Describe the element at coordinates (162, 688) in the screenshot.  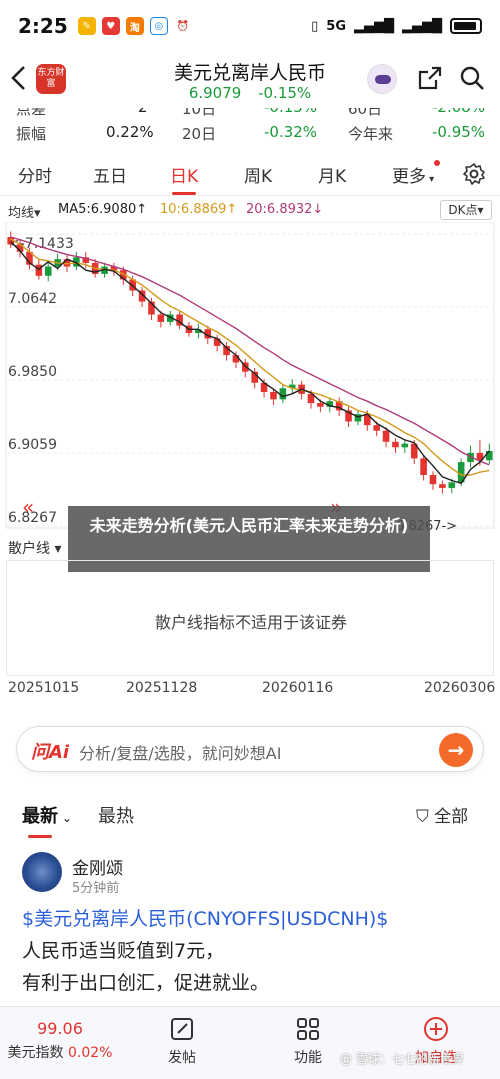
I see `date-tick: 20251128` at that location.